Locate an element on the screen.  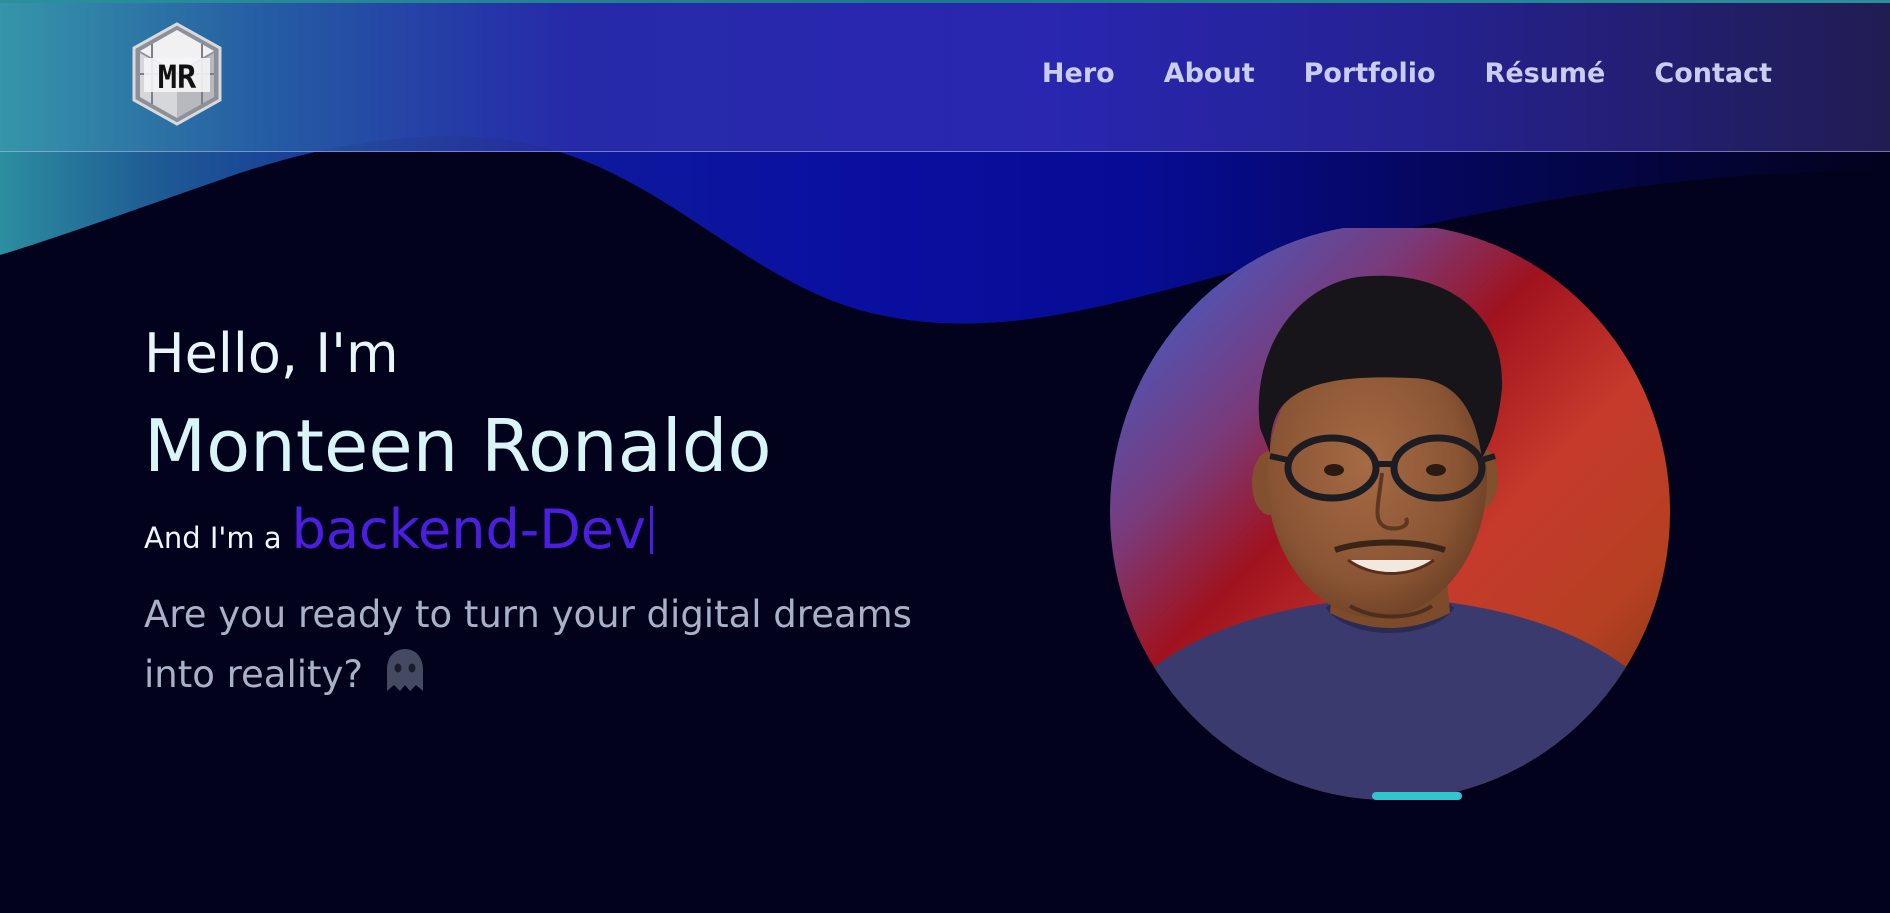
portrait-accent-bar is located at coordinates (1417, 796).